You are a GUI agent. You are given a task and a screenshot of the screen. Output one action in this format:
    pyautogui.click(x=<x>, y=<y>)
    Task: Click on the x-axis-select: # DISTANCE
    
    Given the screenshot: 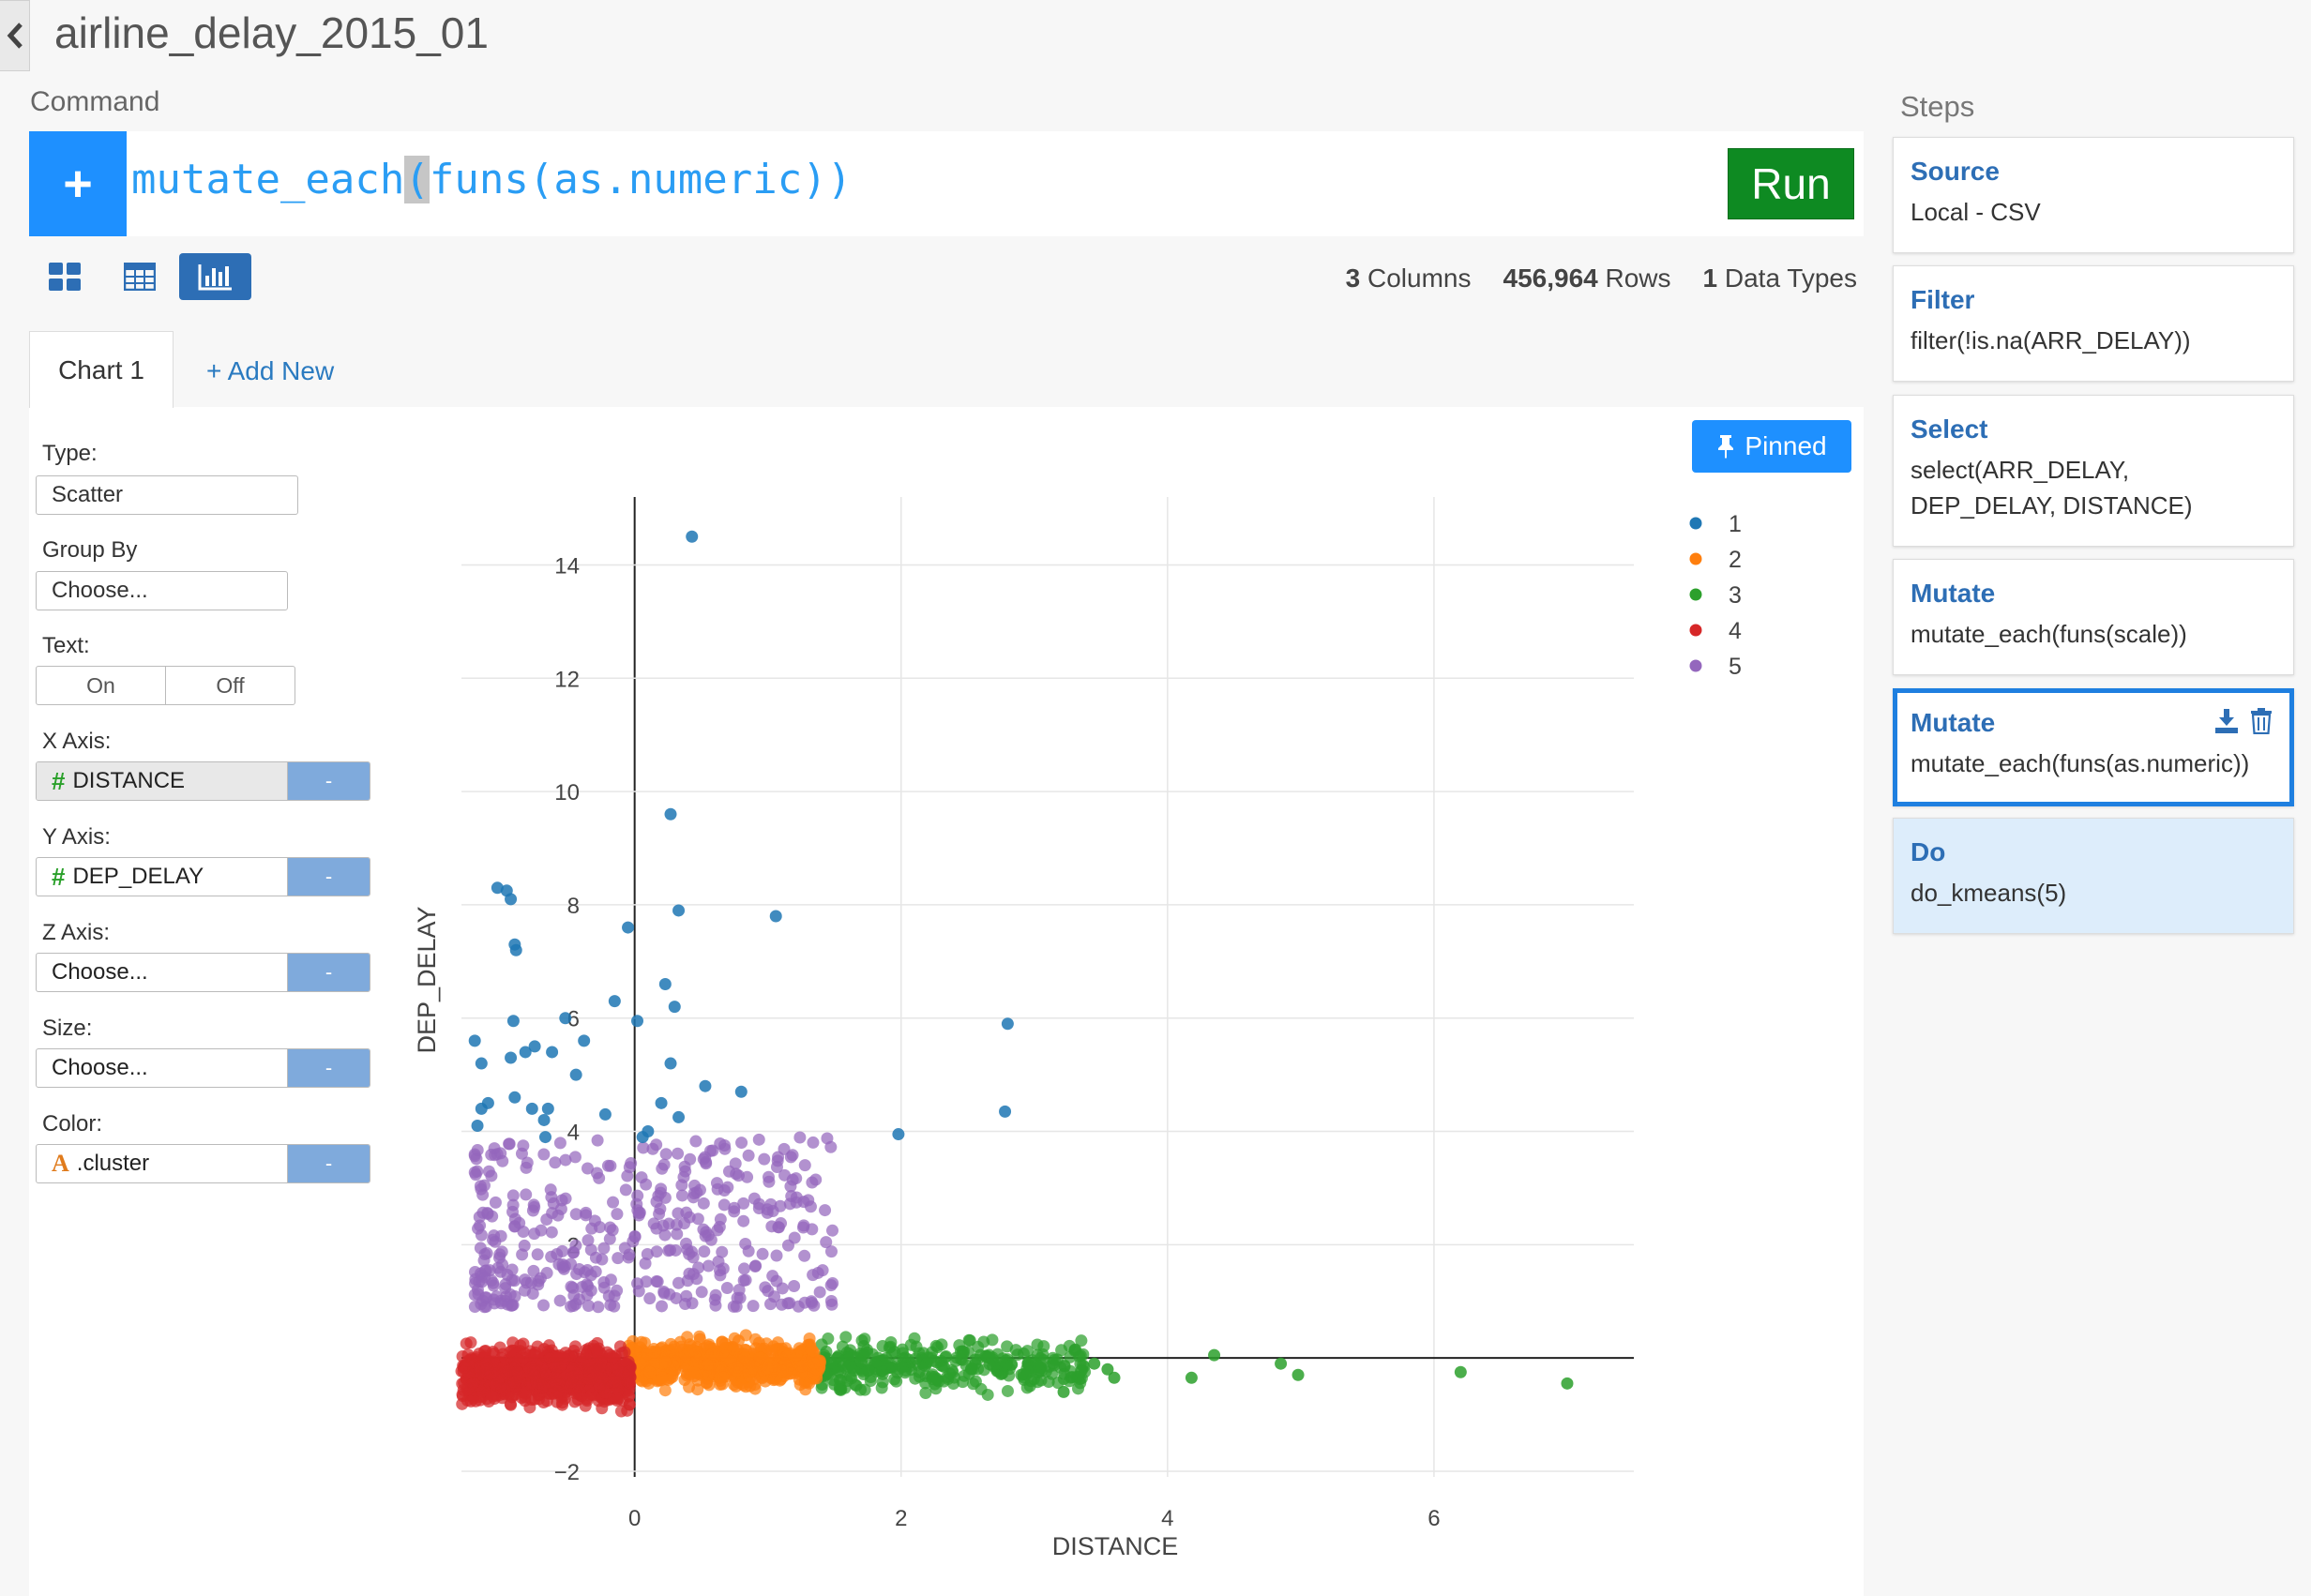 What is the action you would take?
    pyautogui.click(x=162, y=781)
    